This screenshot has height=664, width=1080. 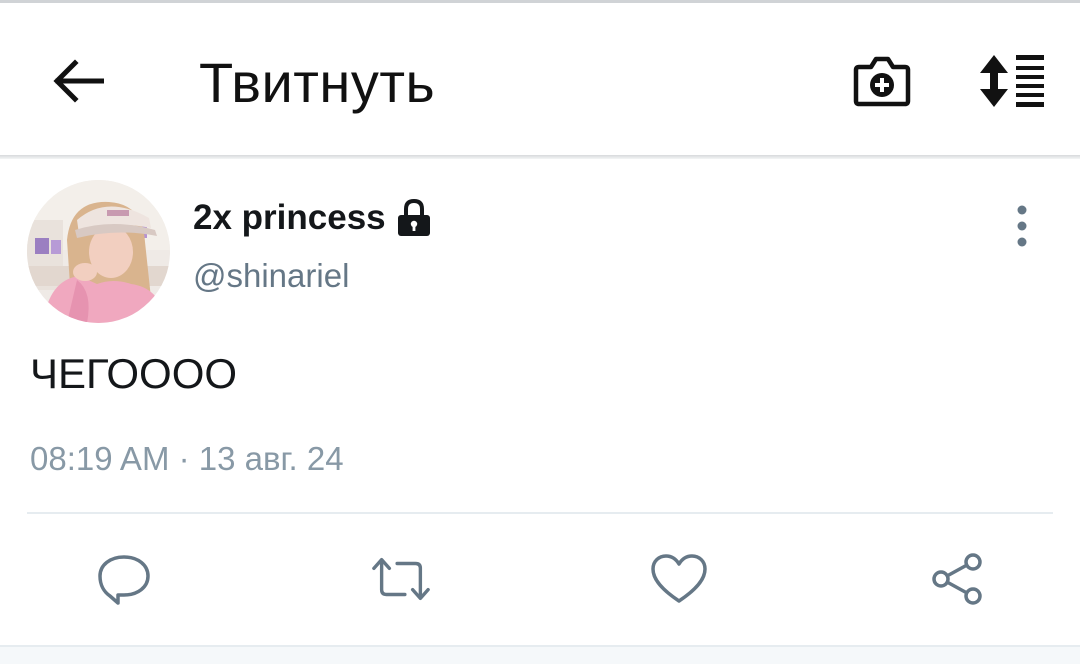 I want to click on retweet-icon, so click(x=401, y=579).